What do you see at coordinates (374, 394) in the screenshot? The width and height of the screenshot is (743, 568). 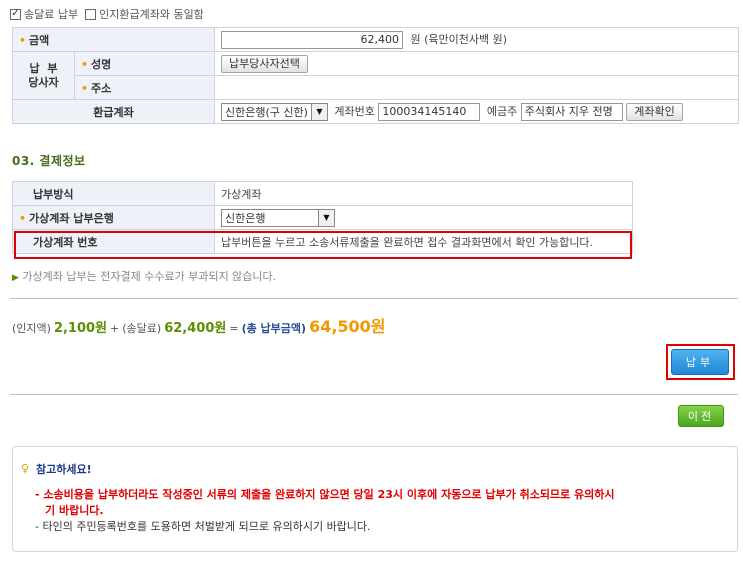 I see `divider-bottom` at bounding box center [374, 394].